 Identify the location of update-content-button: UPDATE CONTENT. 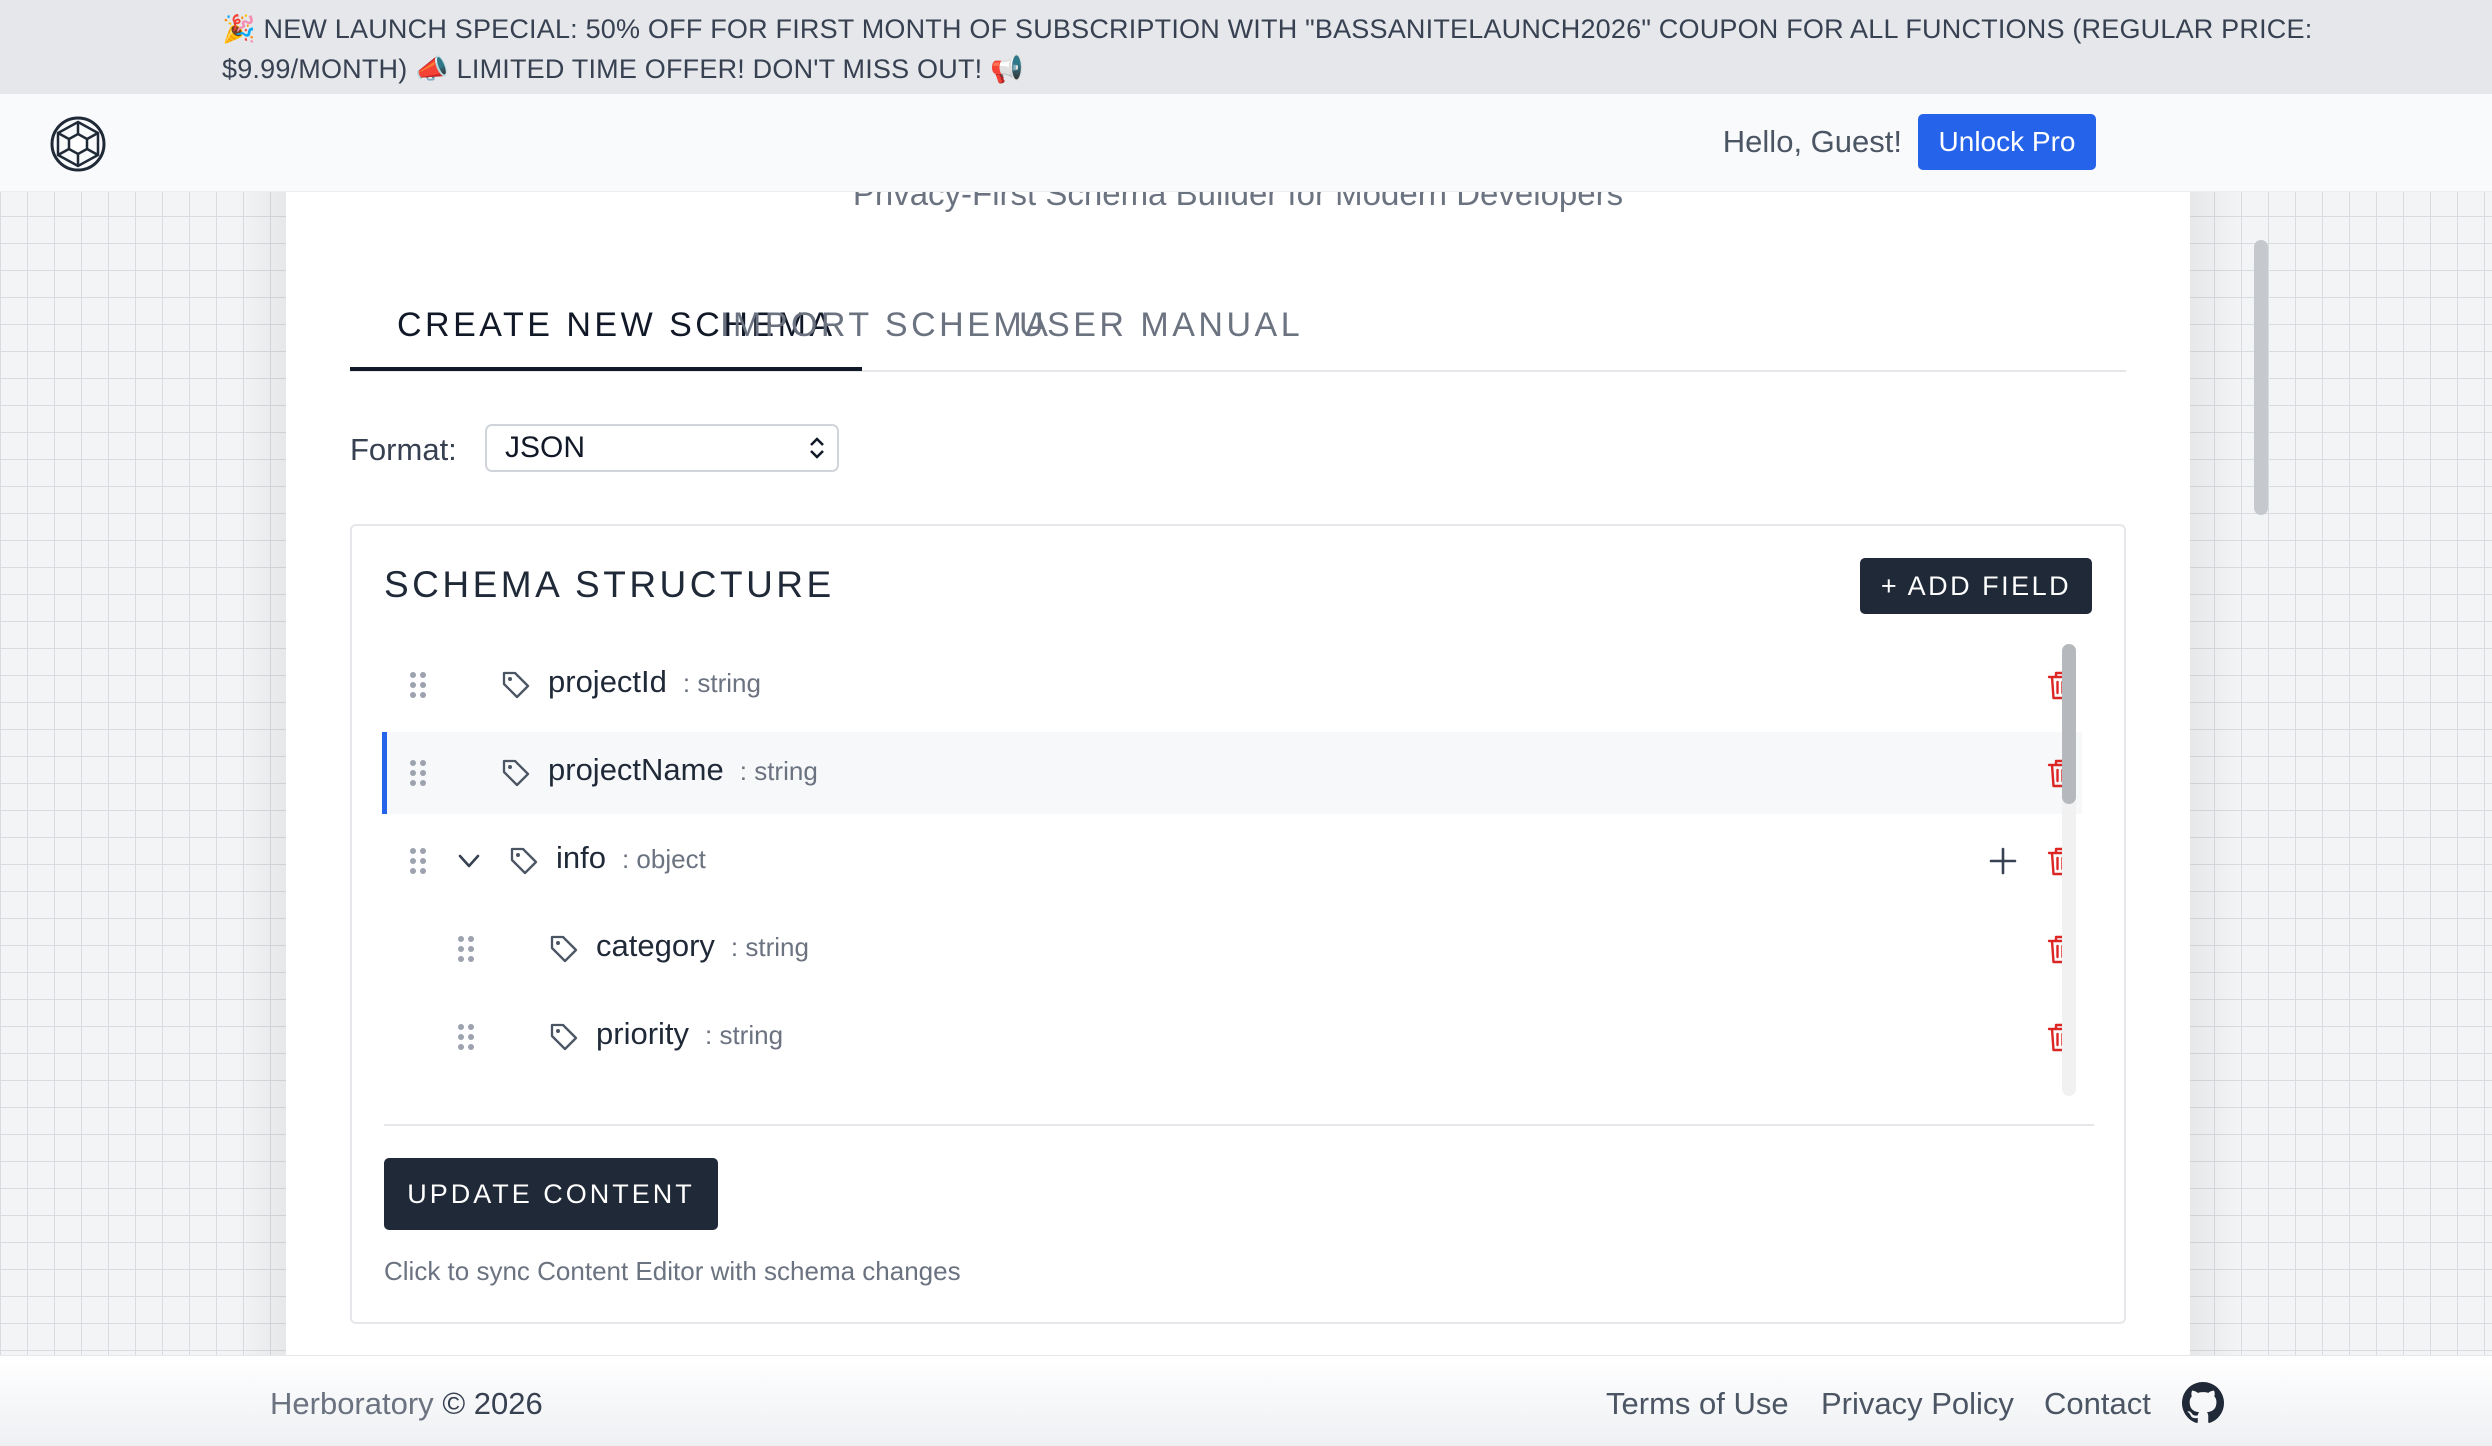
(551, 1194).